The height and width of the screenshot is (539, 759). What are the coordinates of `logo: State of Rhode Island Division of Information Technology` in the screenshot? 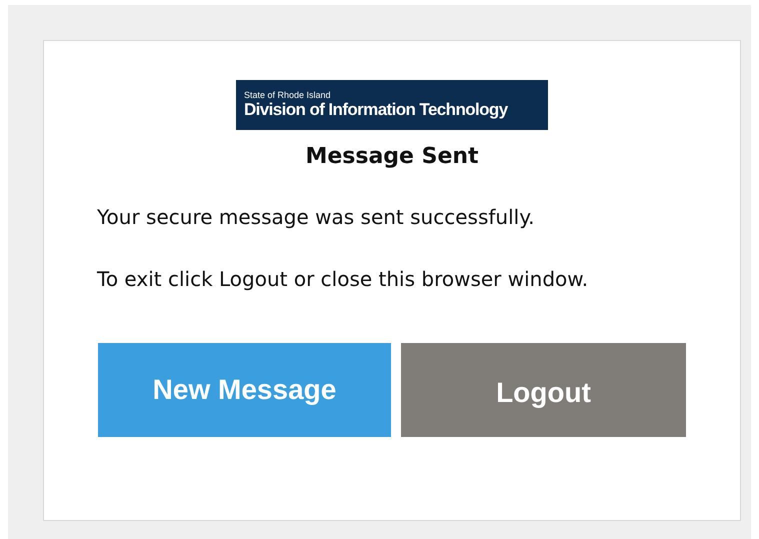 It's located at (392, 105).